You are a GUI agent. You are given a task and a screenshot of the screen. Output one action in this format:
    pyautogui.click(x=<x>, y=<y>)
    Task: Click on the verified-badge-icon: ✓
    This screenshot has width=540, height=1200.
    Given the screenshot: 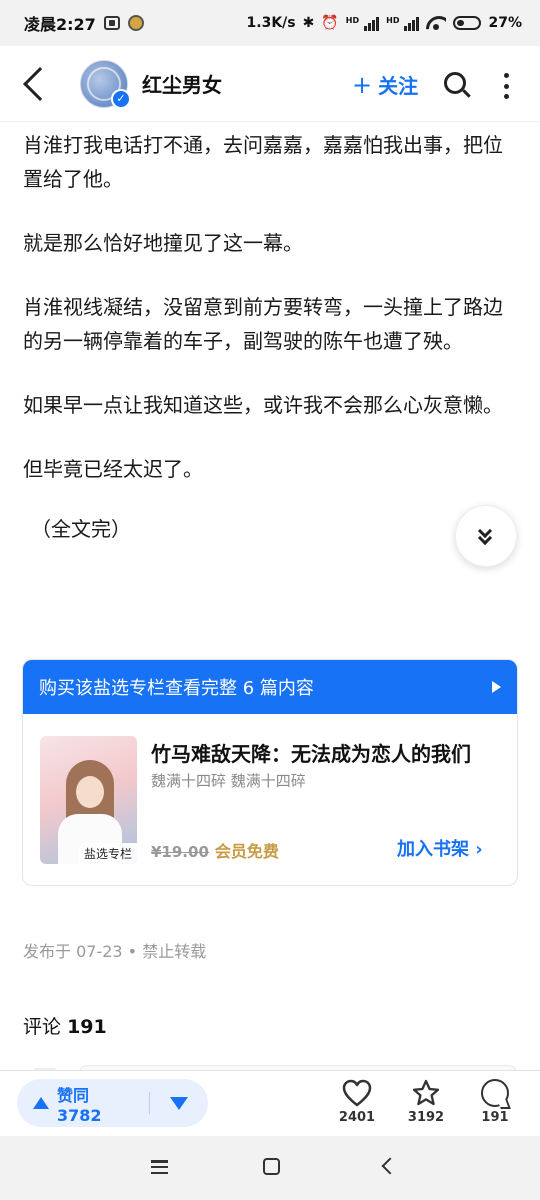 What is the action you would take?
    pyautogui.click(x=121, y=98)
    